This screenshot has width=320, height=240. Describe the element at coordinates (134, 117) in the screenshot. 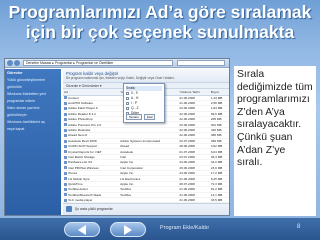

I see `ok-button: Tamam` at that location.